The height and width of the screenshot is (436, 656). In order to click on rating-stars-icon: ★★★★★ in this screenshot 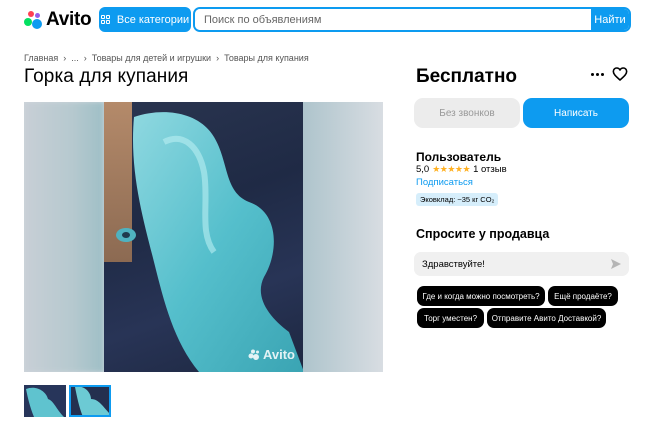, I will do `click(451, 169)`.